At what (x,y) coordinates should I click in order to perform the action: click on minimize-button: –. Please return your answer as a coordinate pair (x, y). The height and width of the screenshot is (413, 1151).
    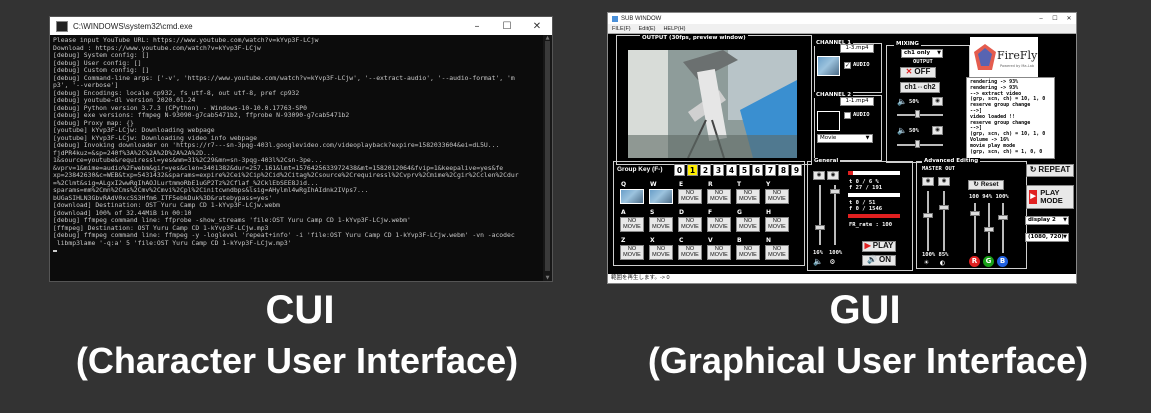
    Looking at the image, I should click on (477, 26).